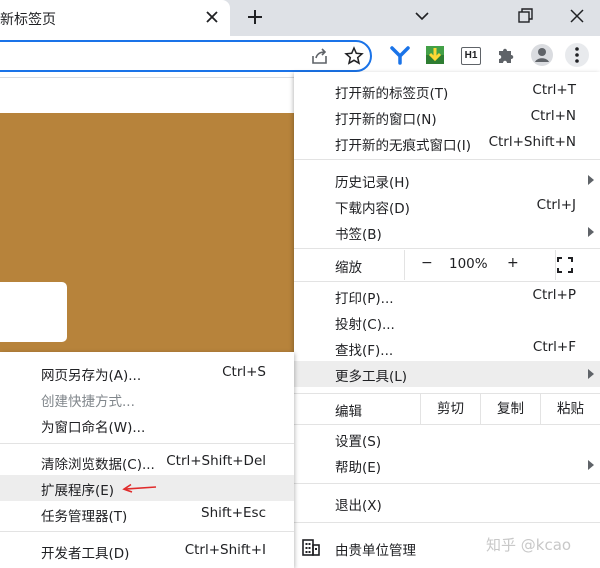 The width and height of the screenshot is (600, 568). Describe the element at coordinates (147, 551) in the screenshot. I see `submenu-item-developer-tools: 开发者工具(D) Ctrl+Shift+I` at that location.